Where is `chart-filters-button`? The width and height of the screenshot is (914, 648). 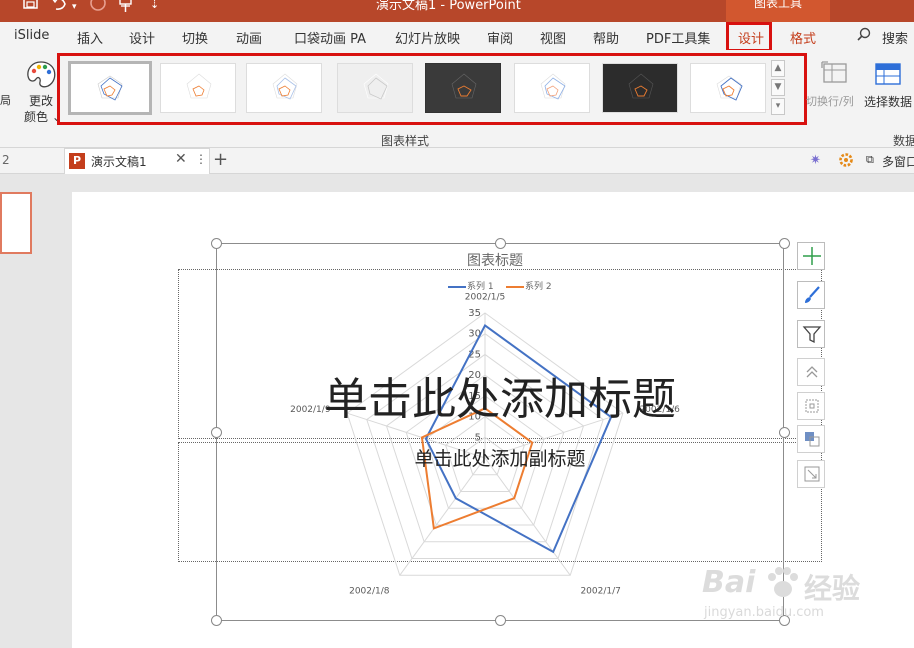 chart-filters-button is located at coordinates (811, 334).